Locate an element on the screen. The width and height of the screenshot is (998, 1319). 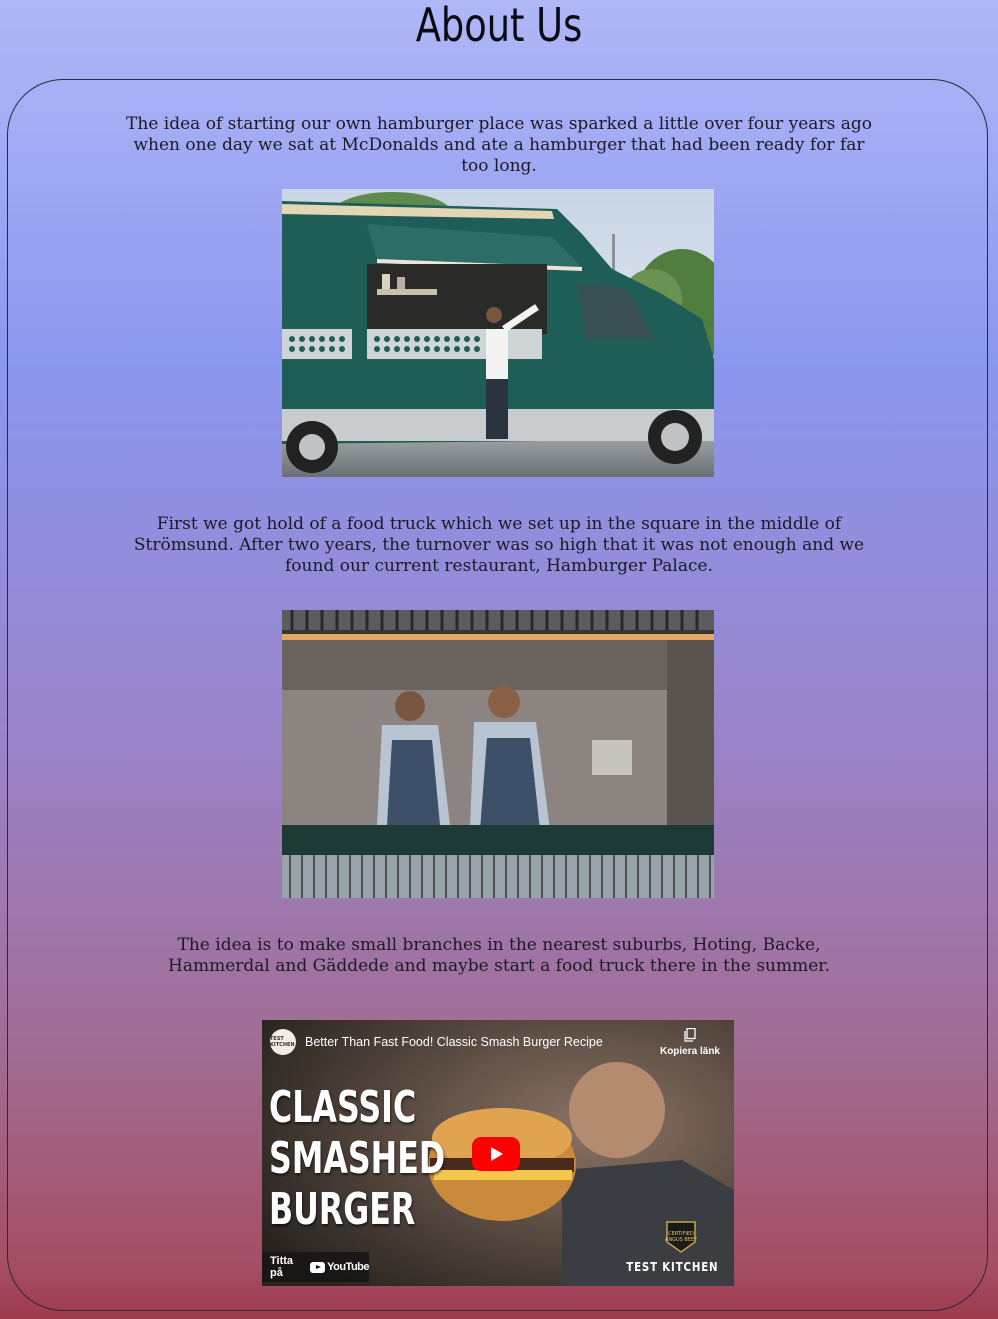
thumbnail-line: SMASHED is located at coordinates (357, 1158).